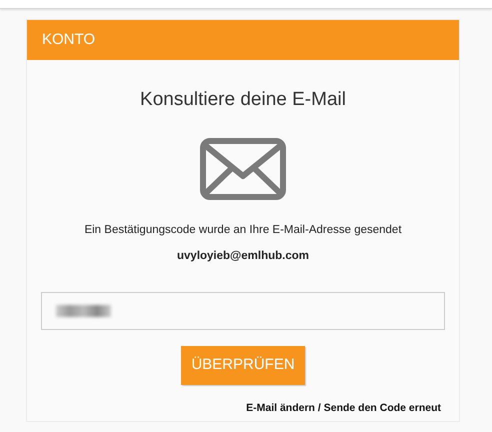  I want to click on blurred-value, so click(83, 311).